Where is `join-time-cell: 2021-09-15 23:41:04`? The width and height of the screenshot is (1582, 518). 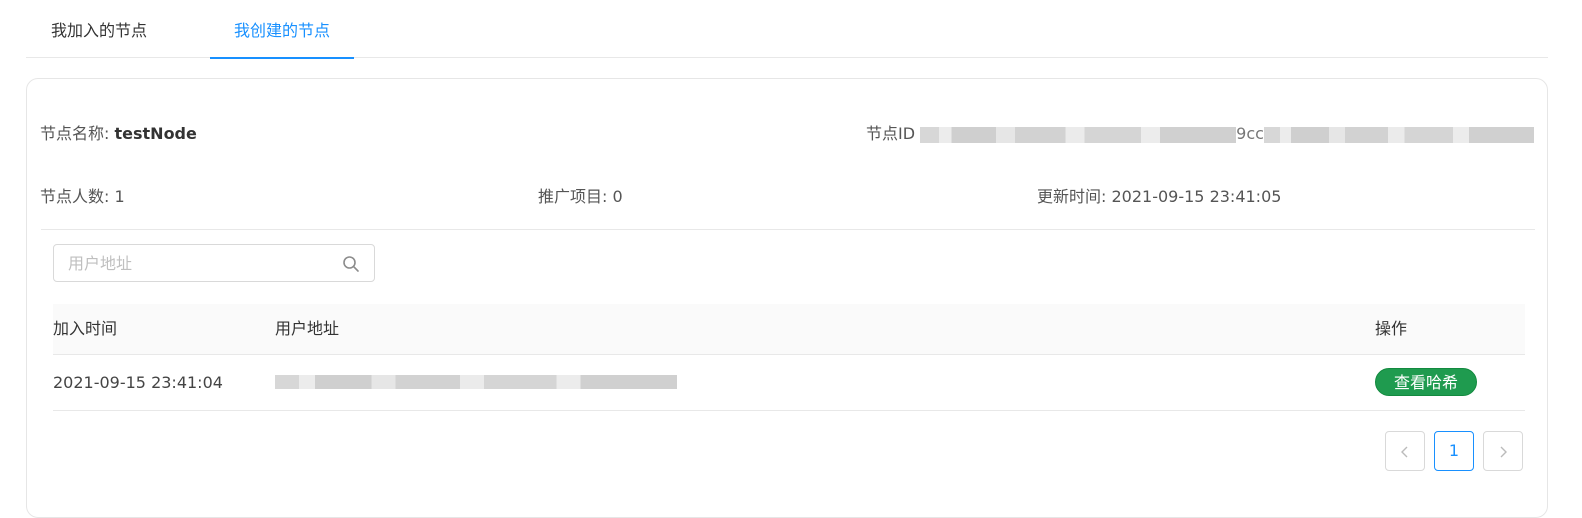
join-time-cell: 2021-09-15 23:41:04 is located at coordinates (138, 382).